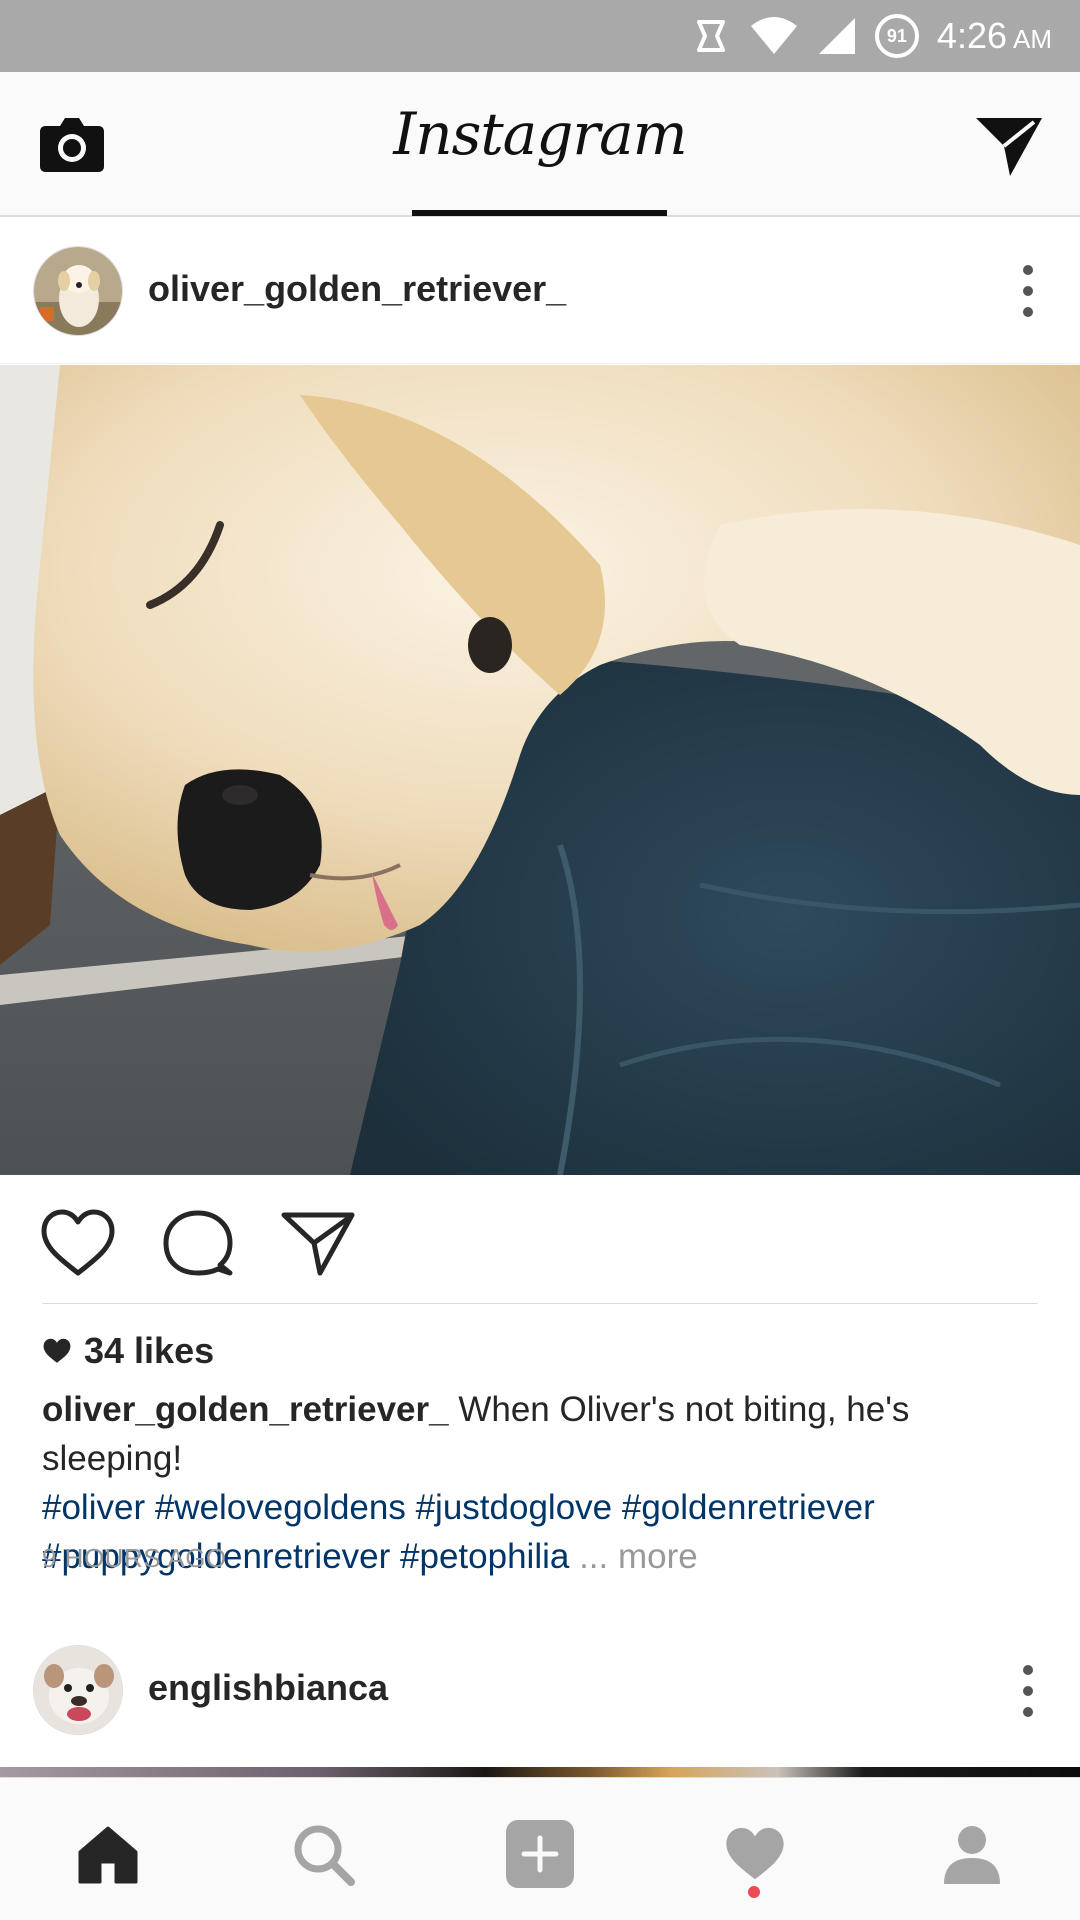 The width and height of the screenshot is (1080, 1920). Describe the element at coordinates (1032, 39) in the screenshot. I see `clock-ampm: AM` at that location.